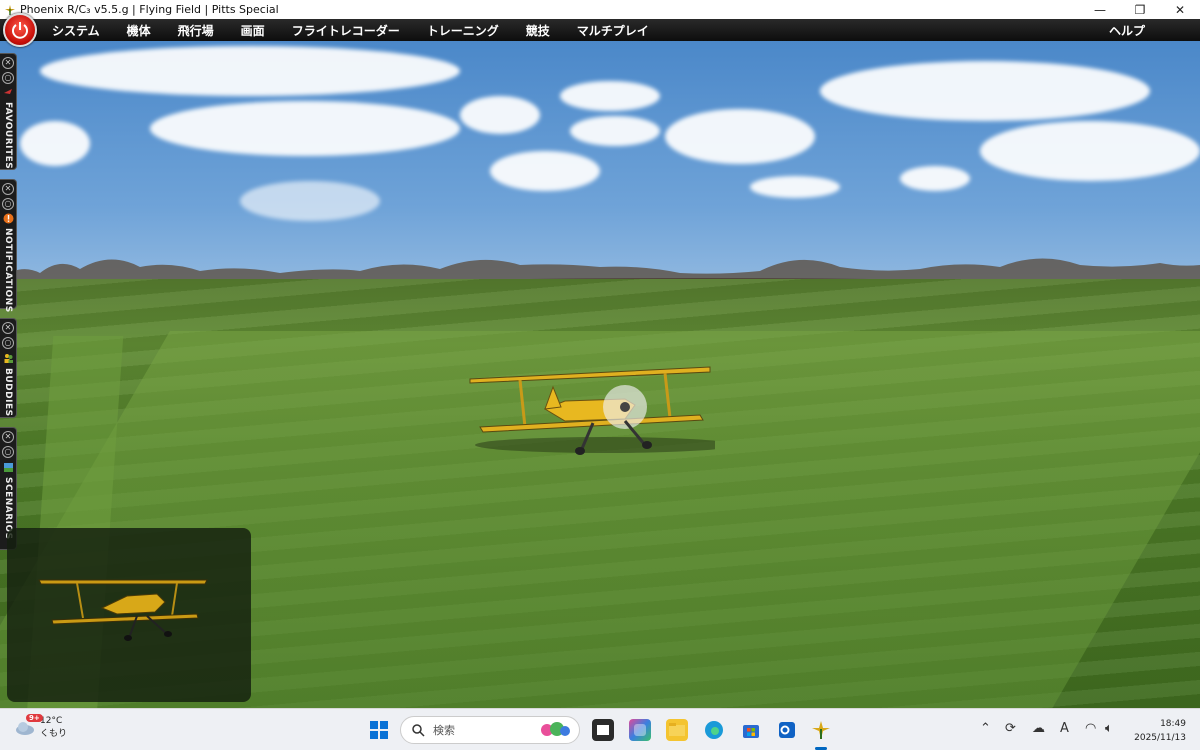 The image size is (1200, 750). Describe the element at coordinates (8, 92) in the screenshot. I see `plane-icon` at that location.